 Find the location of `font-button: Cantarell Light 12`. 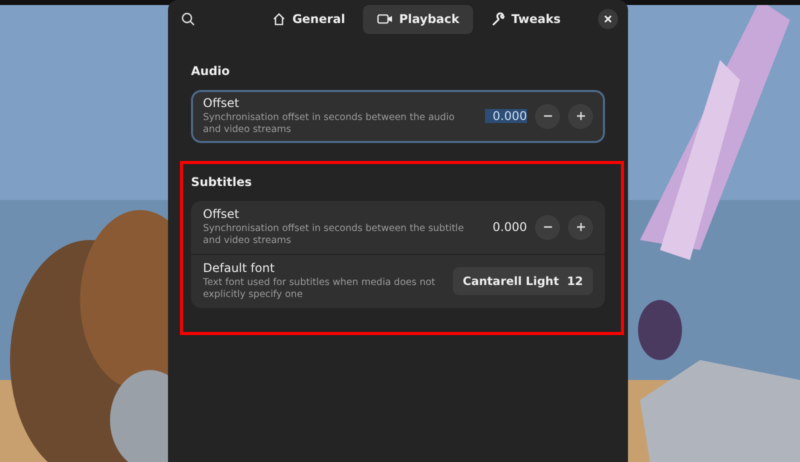

font-button: Cantarell Light 12 is located at coordinates (522, 281).